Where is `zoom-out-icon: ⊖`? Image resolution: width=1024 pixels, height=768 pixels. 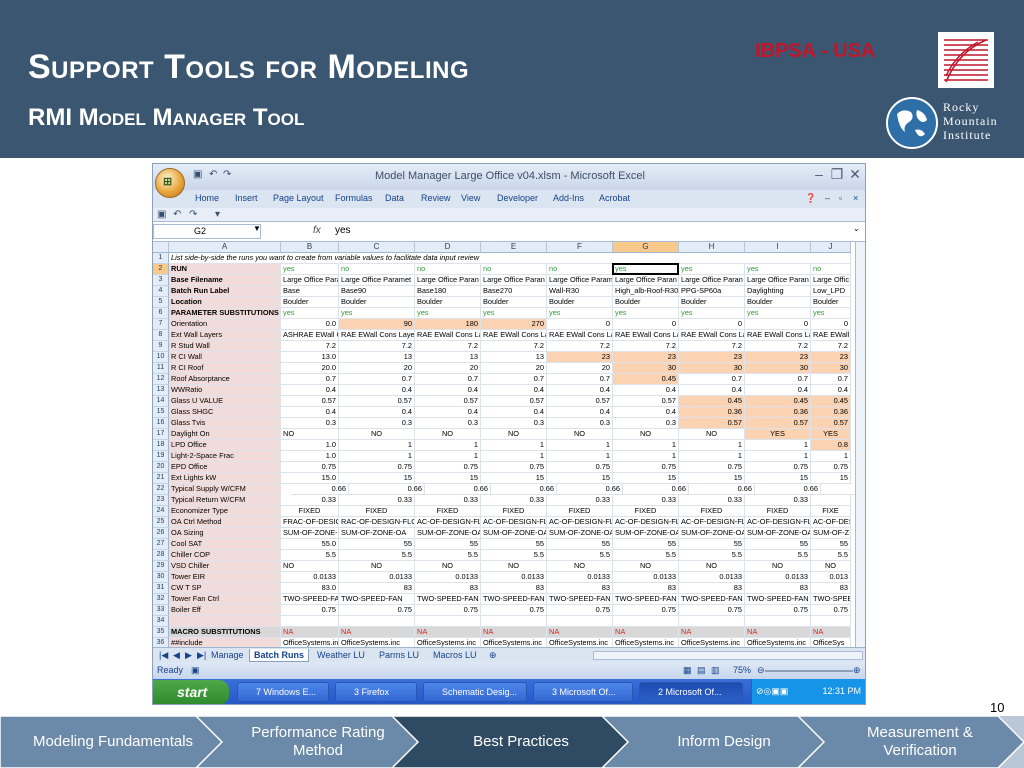
zoom-out-icon: ⊖ is located at coordinates (761, 670).